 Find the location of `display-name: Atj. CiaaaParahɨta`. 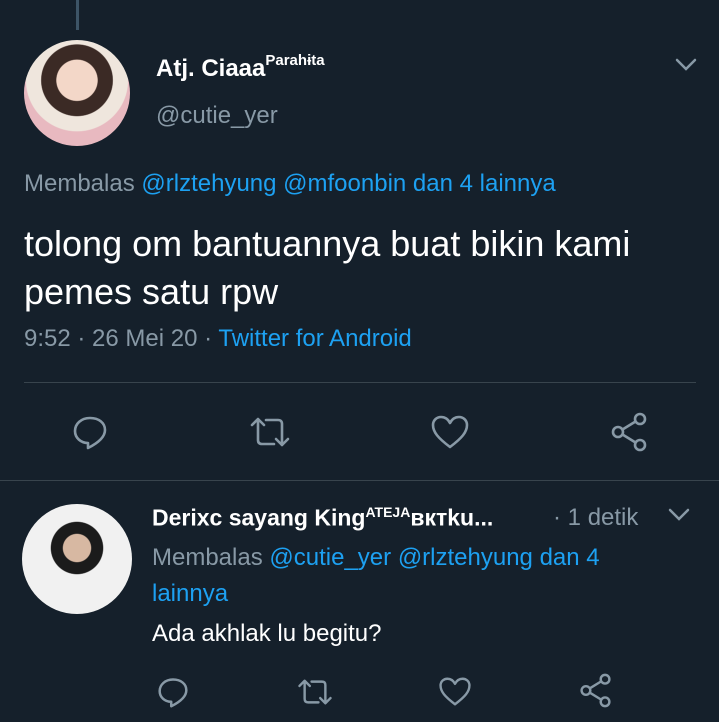

display-name: Atj. CiaaaParahɨta is located at coordinates (240, 67).